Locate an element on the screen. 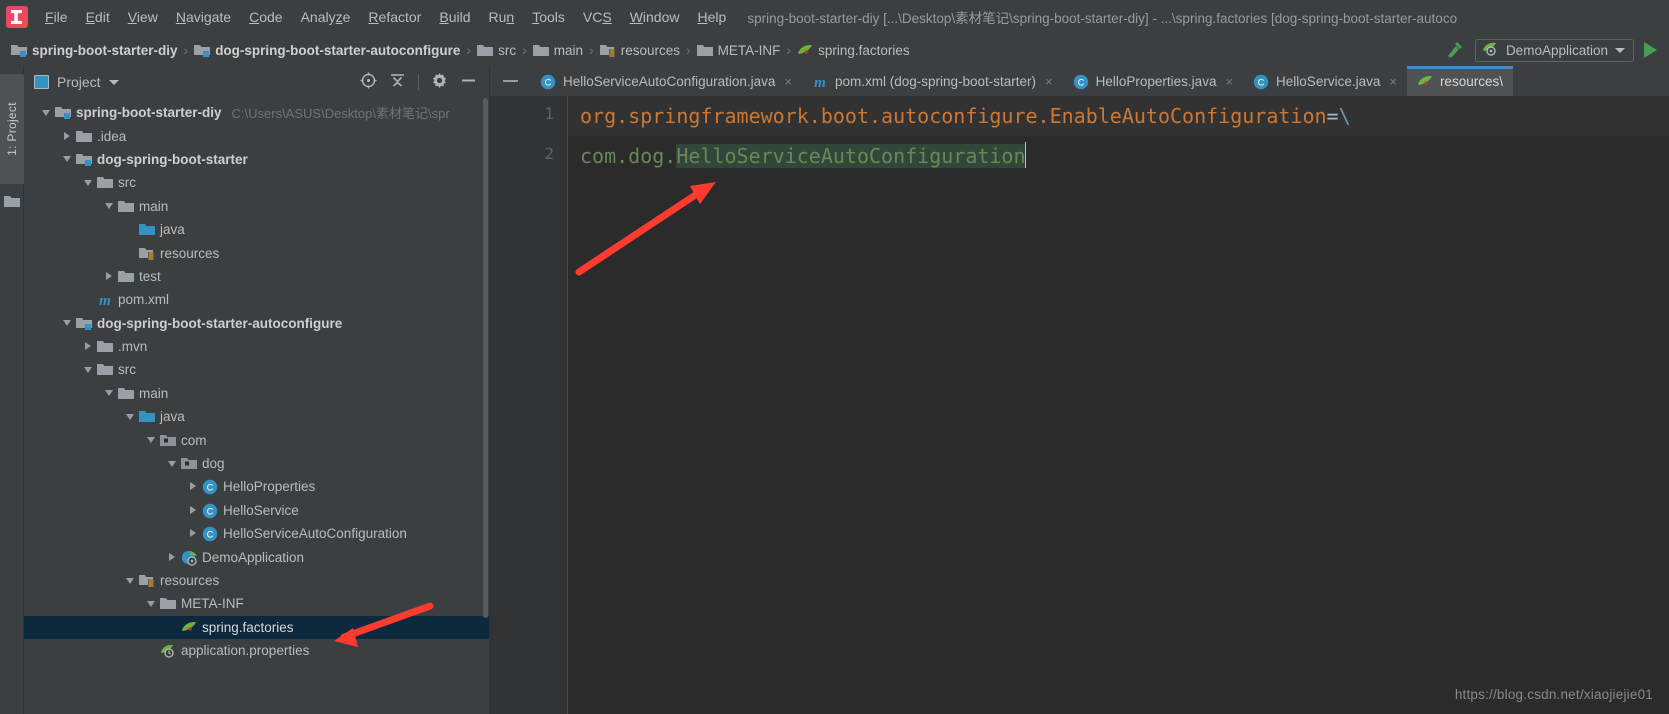 Image resolution: width=1669 pixels, height=714 pixels. tool-window-tab-project: 1: Project is located at coordinates (12, 129).